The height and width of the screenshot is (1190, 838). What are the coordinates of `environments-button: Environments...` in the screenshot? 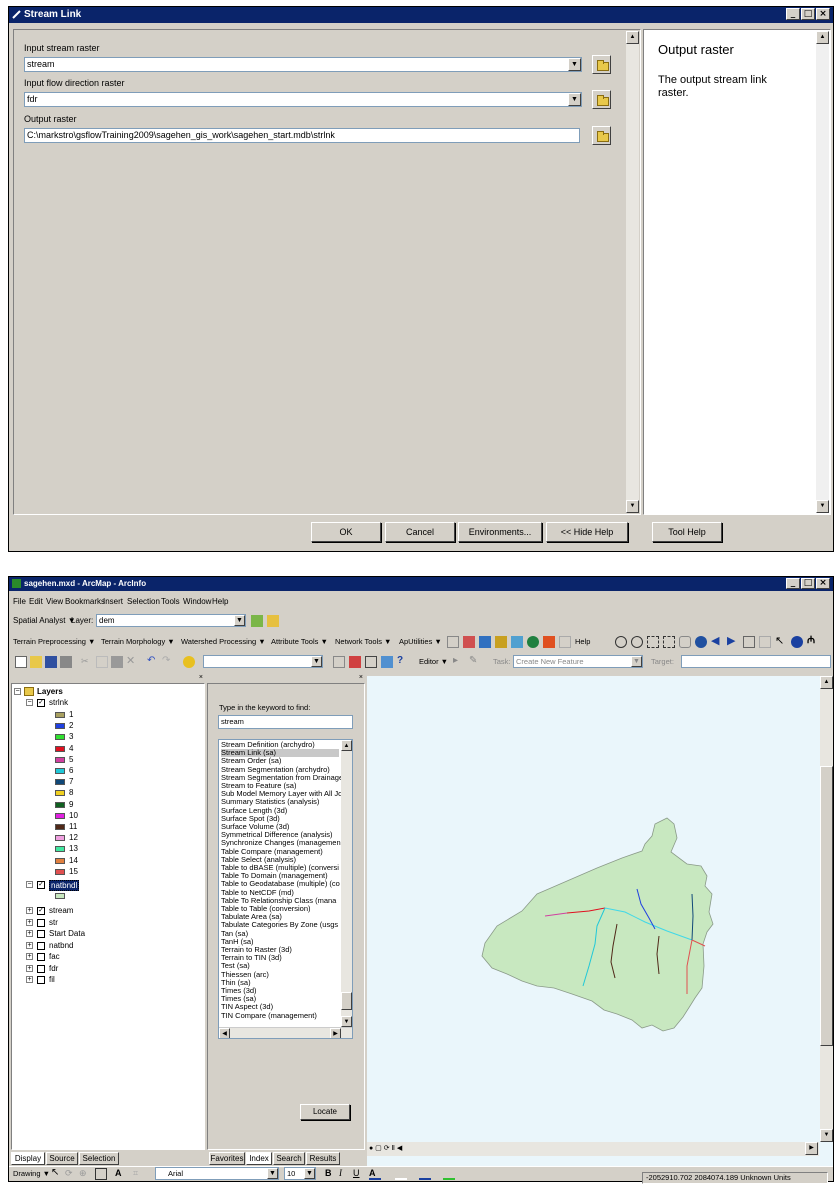 It's located at (500, 532).